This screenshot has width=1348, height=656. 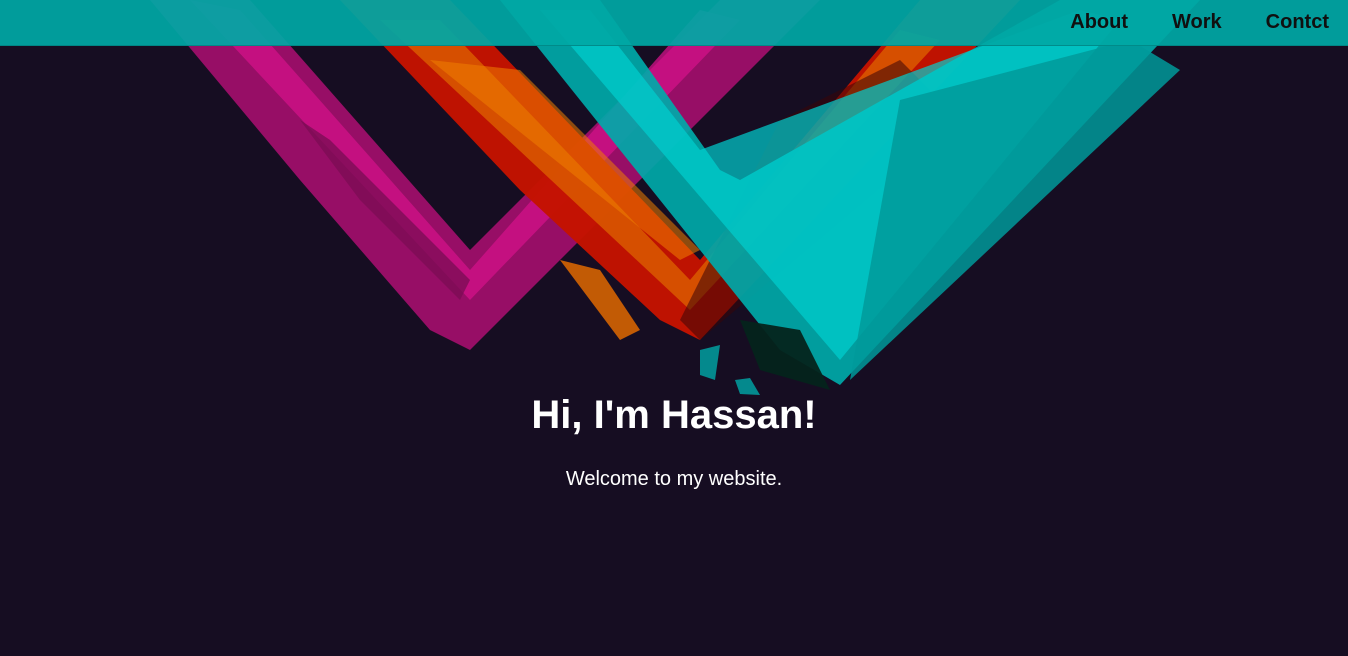 I want to click on nav-link-work: Work, so click(x=1197, y=22).